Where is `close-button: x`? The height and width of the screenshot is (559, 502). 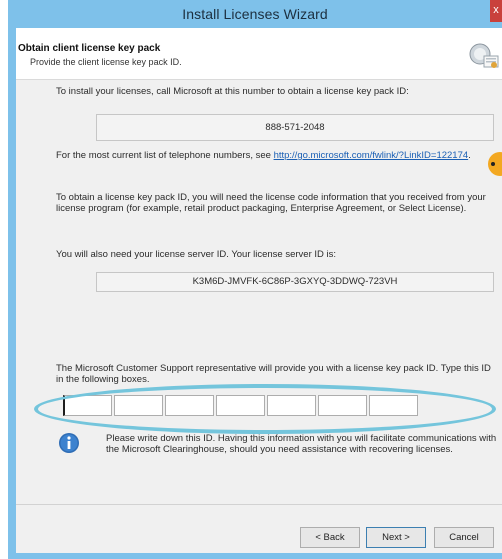
close-button: x is located at coordinates (496, 11).